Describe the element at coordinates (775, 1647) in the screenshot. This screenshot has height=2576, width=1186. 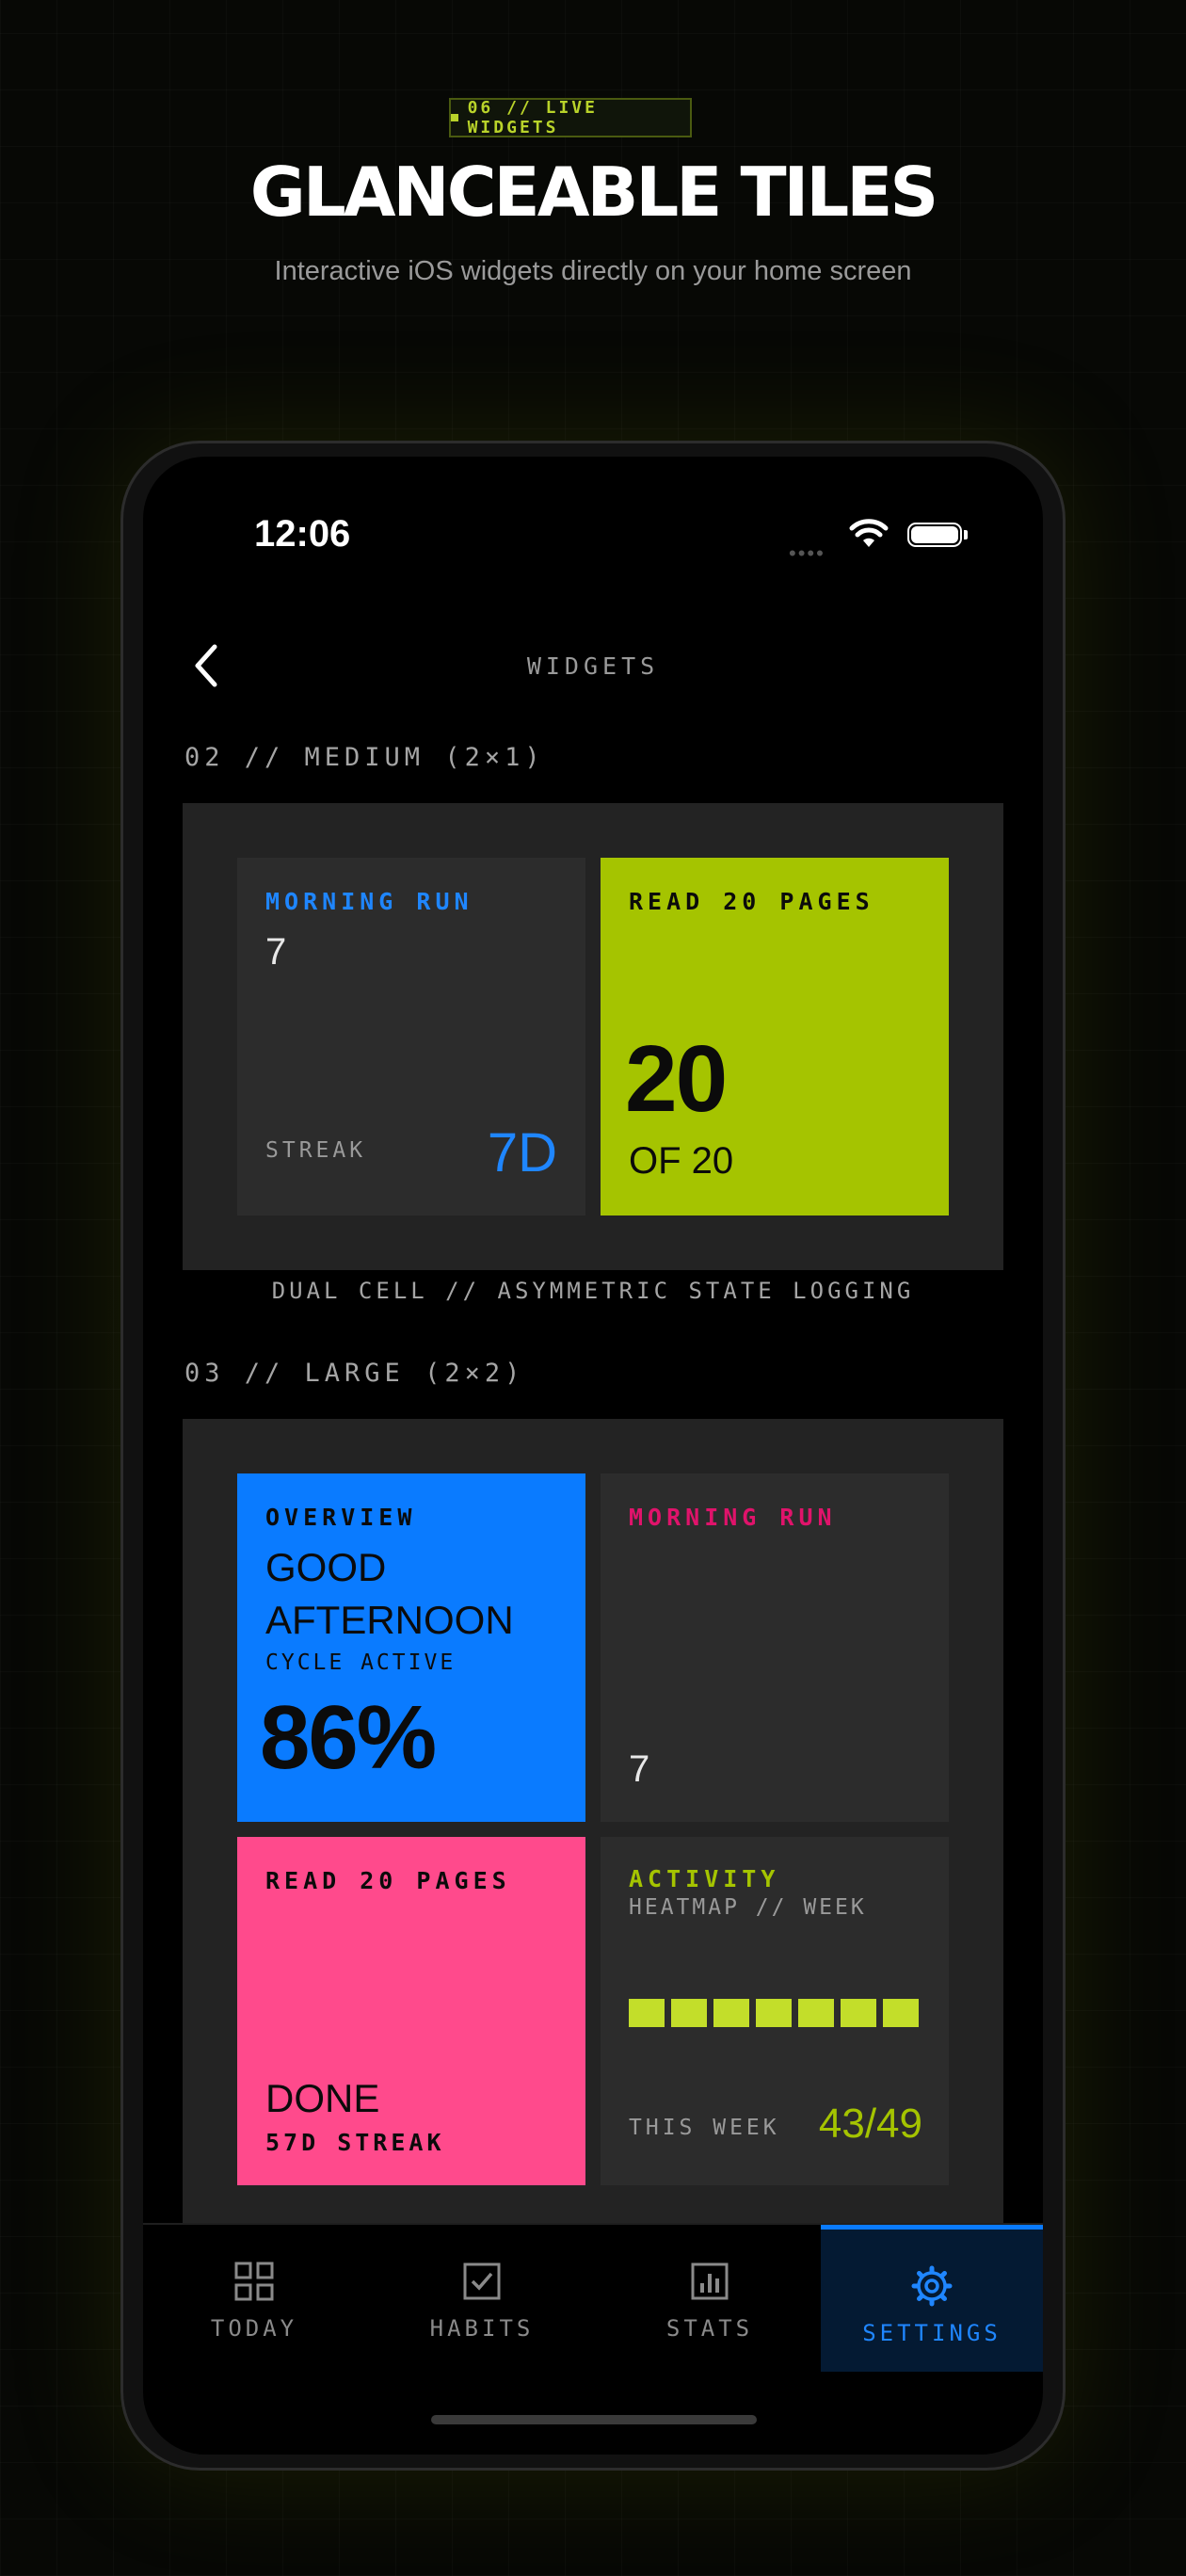
I see `large-run-tile: MORNING RUN 7` at that location.